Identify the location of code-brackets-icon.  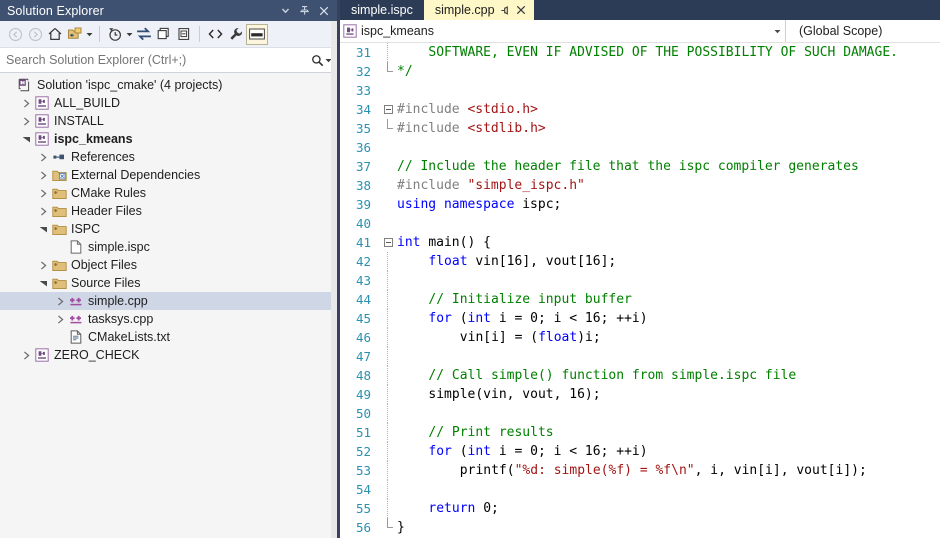
(215, 34).